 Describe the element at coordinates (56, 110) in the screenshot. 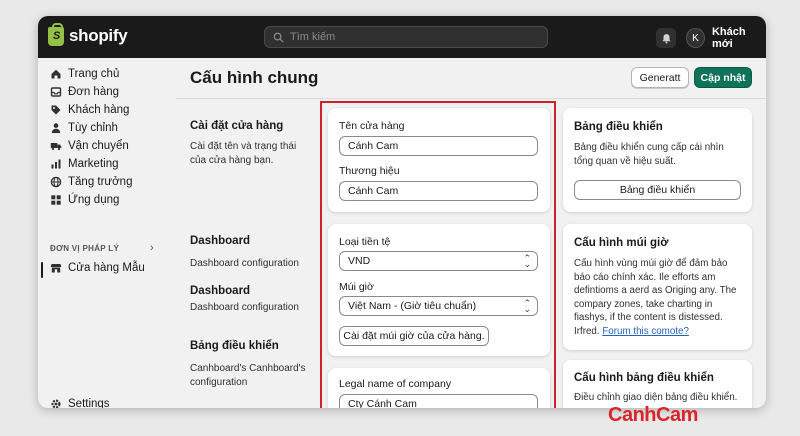

I see `tag-icon` at that location.